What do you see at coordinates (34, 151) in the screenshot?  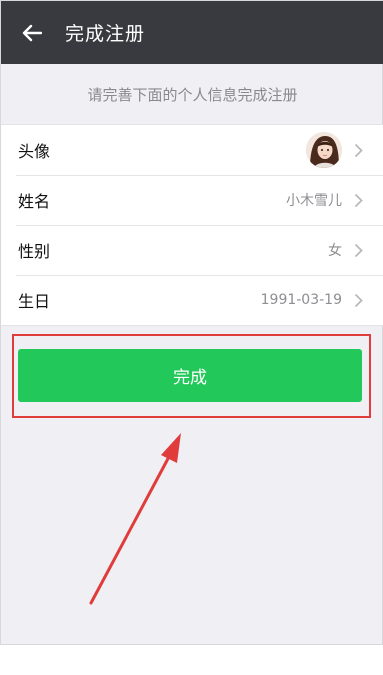 I see `avatar-label: 头像` at bounding box center [34, 151].